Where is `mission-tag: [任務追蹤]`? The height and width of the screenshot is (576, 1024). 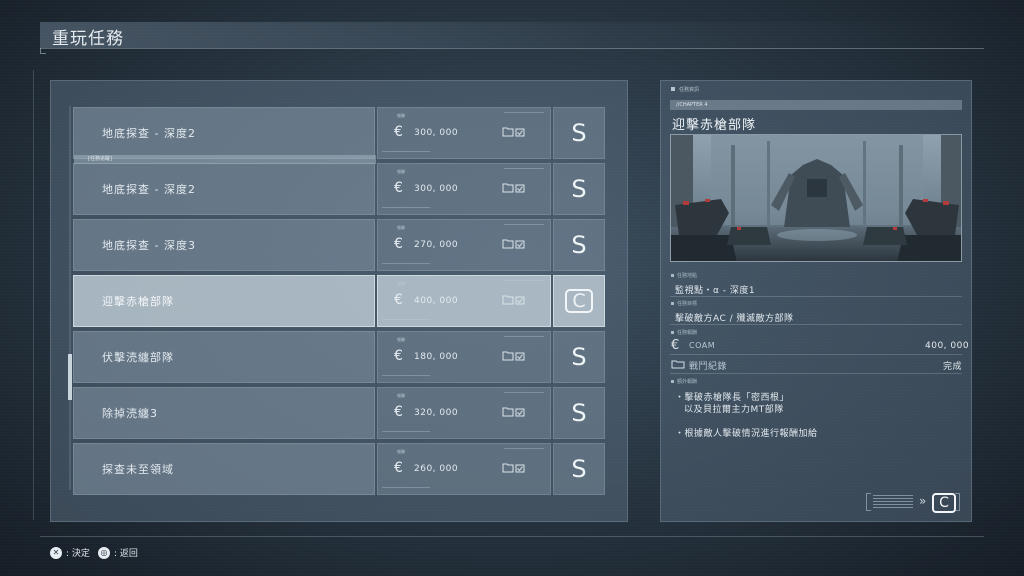
mission-tag: [任務追蹤] is located at coordinates (225, 159).